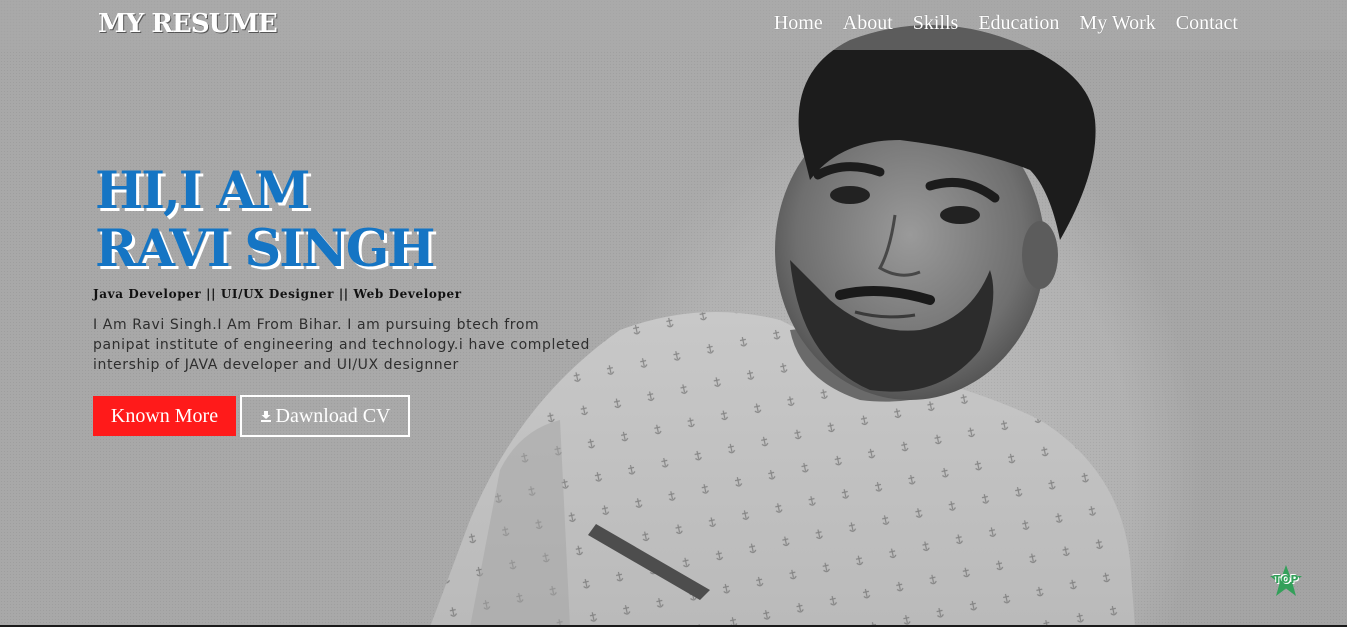  I want to click on download-icon, so click(265, 416).